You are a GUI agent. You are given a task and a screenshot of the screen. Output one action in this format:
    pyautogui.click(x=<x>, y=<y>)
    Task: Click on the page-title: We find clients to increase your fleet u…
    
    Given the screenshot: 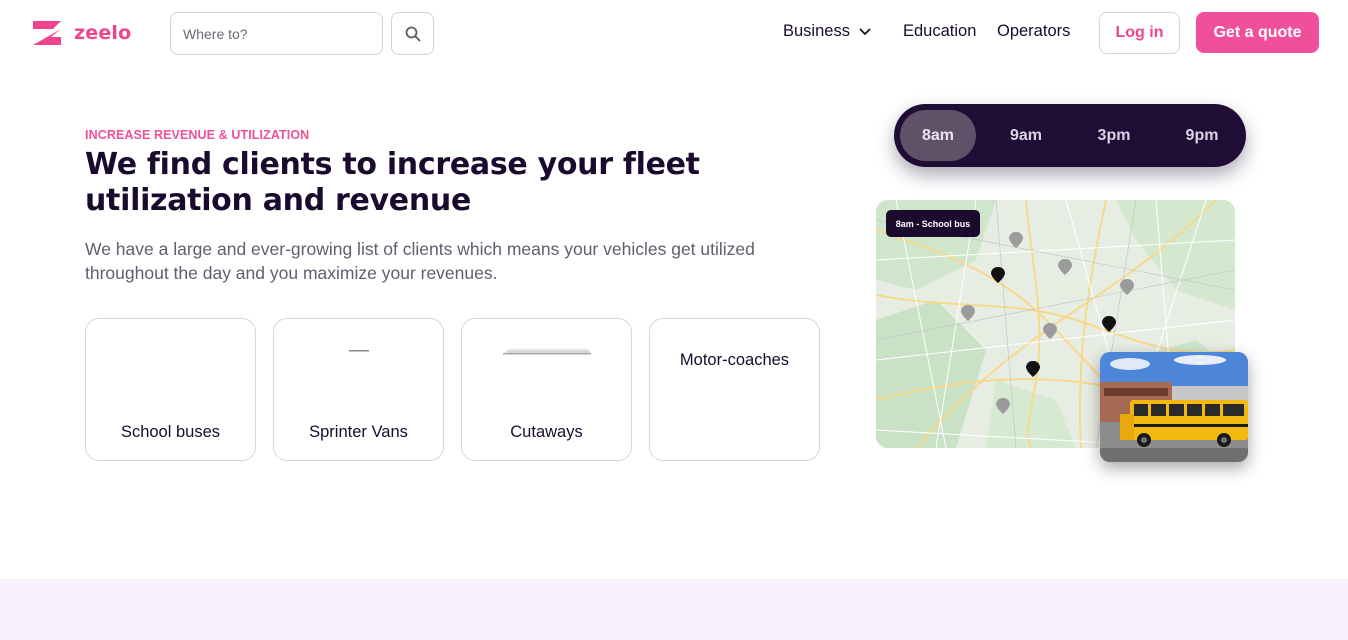 What is the action you would take?
    pyautogui.click(x=392, y=182)
    